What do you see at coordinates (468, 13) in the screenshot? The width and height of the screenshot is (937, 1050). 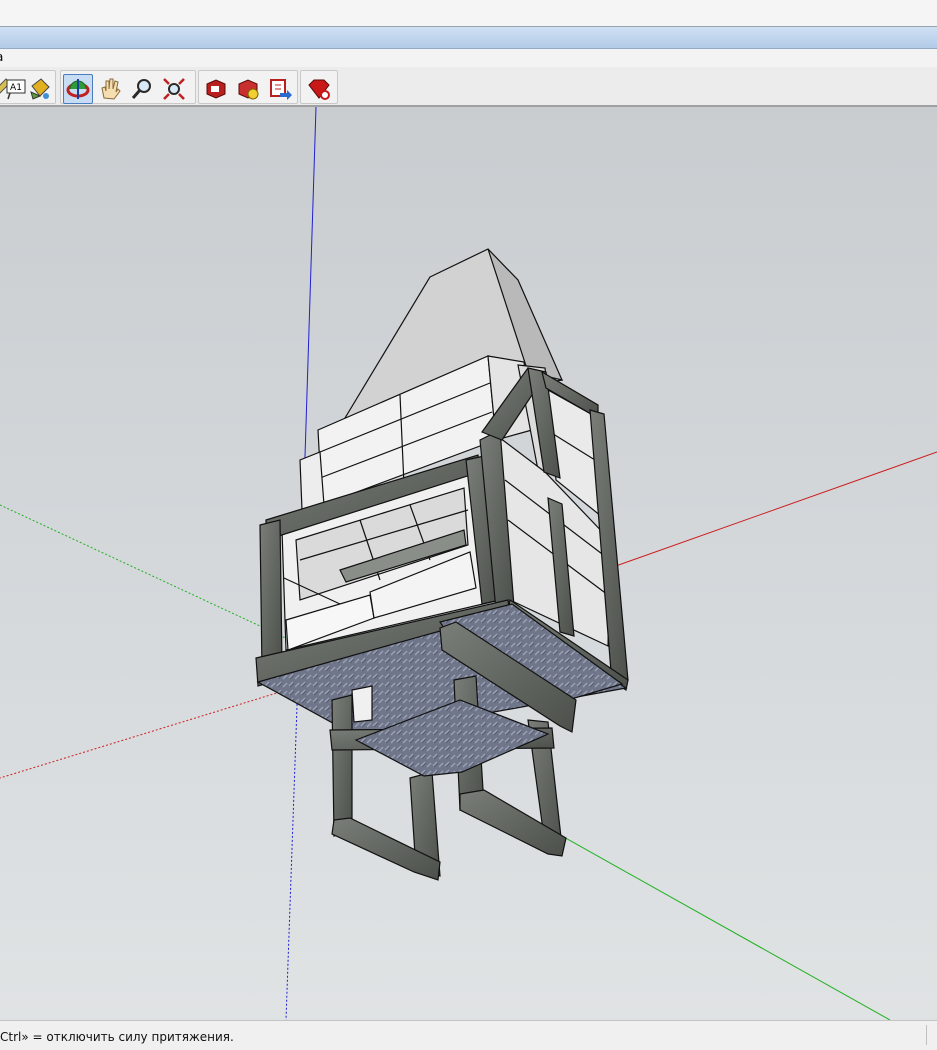 I see `window-top-area` at bounding box center [468, 13].